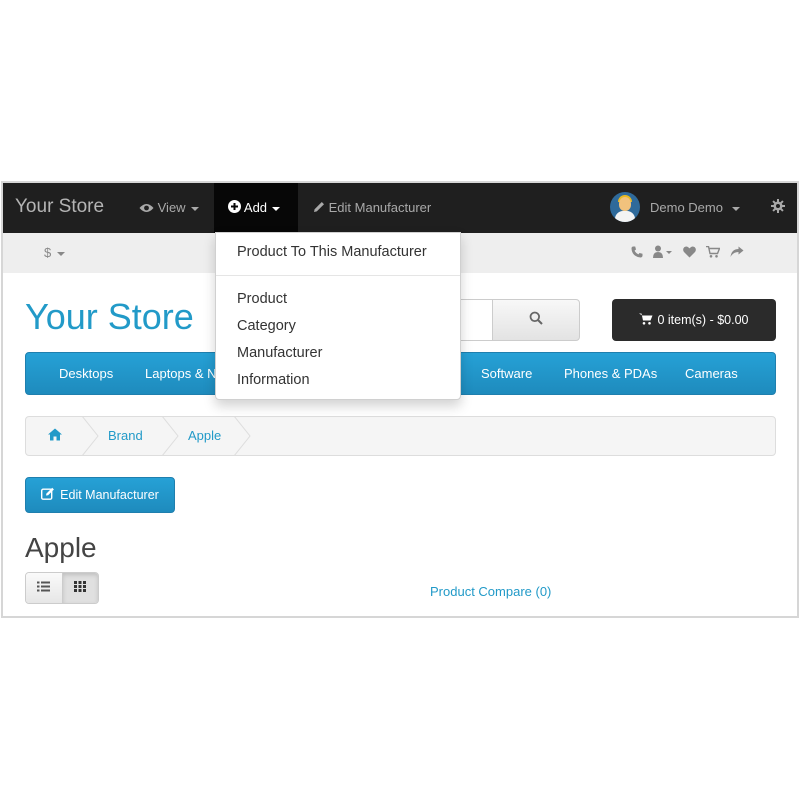 This screenshot has height=800, width=800. I want to click on phone-icon, so click(637, 252).